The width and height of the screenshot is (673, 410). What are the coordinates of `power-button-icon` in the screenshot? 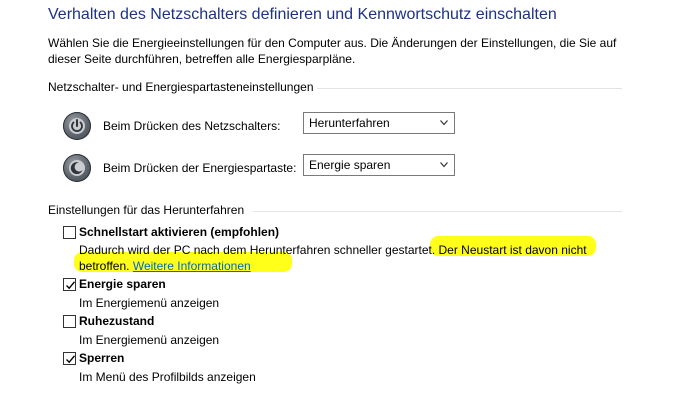 It's located at (77, 126).